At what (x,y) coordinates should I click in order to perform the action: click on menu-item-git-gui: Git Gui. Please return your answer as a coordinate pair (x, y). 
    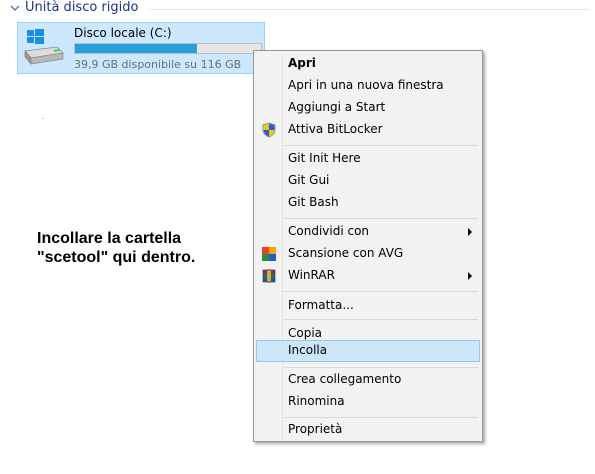
    Looking at the image, I should click on (368, 181).